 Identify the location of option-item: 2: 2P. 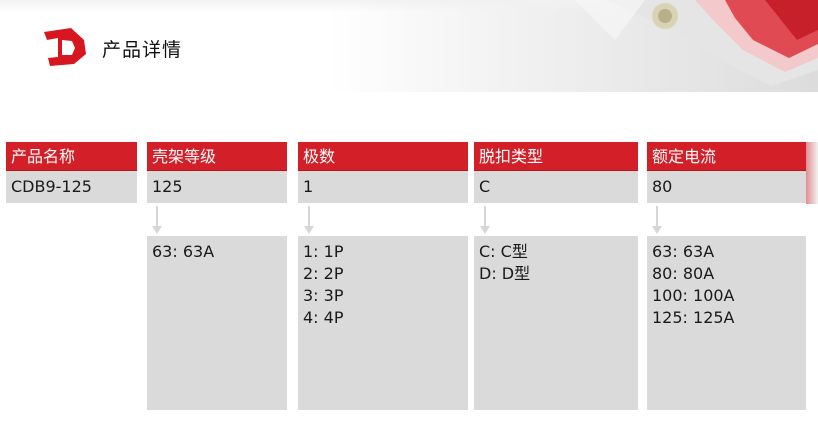
(323, 273).